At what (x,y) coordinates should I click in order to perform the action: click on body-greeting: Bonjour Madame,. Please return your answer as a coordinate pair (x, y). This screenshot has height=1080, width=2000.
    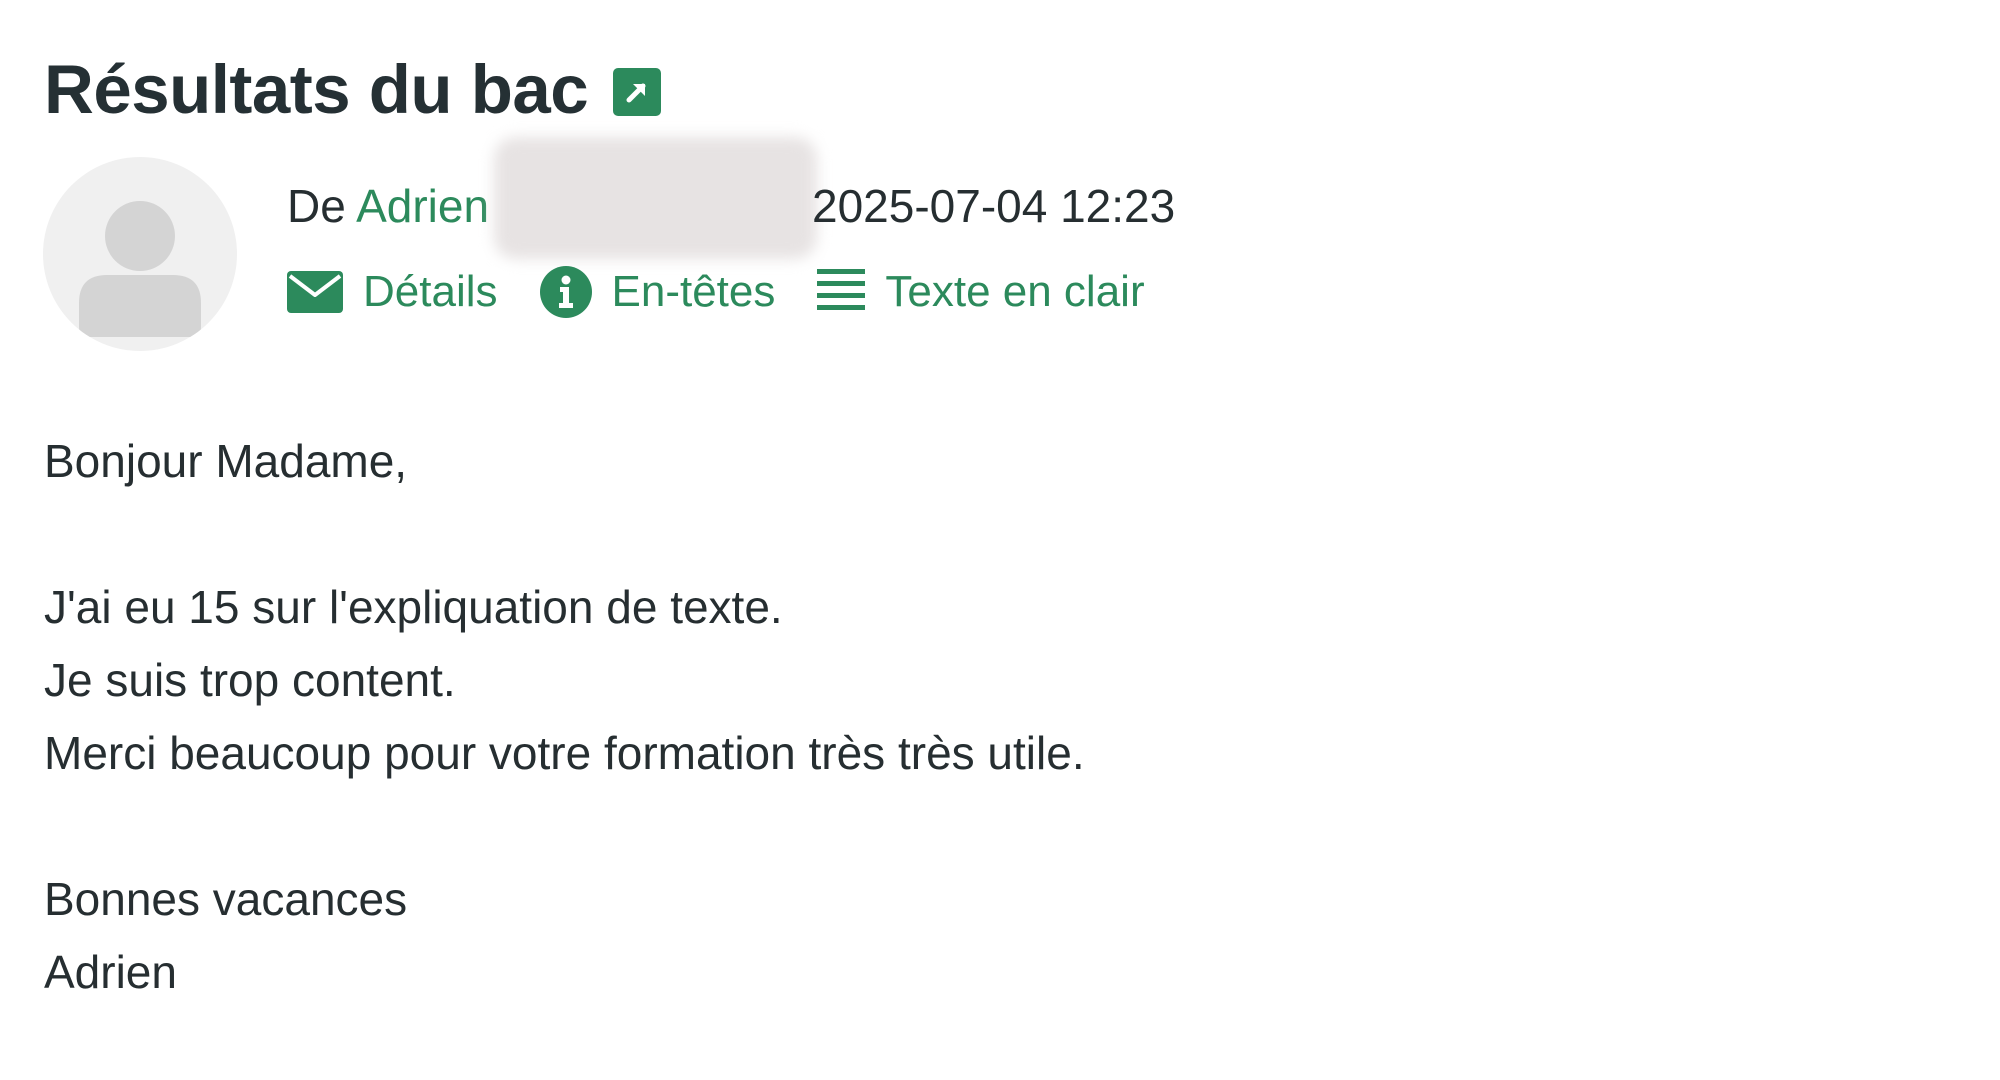
    Looking at the image, I should click on (226, 461).